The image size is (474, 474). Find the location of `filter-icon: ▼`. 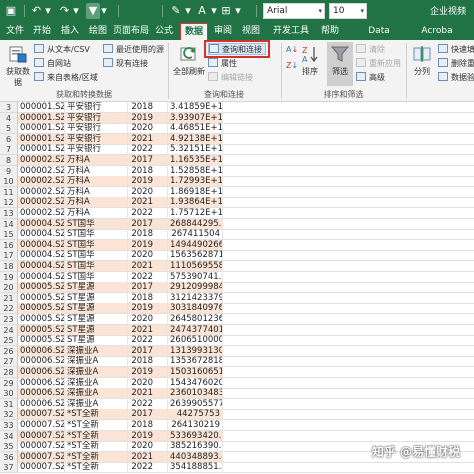

filter-icon: ▼ is located at coordinates (93, 11).